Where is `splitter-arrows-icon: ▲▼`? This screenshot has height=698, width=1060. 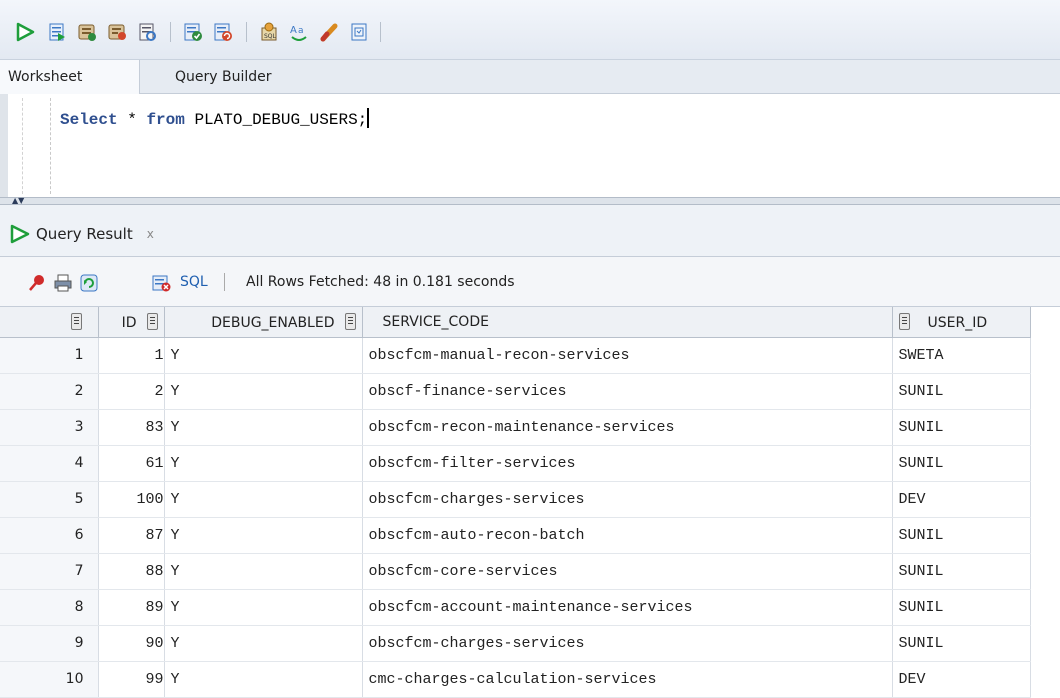 splitter-arrows-icon: ▲▼ is located at coordinates (18, 201).